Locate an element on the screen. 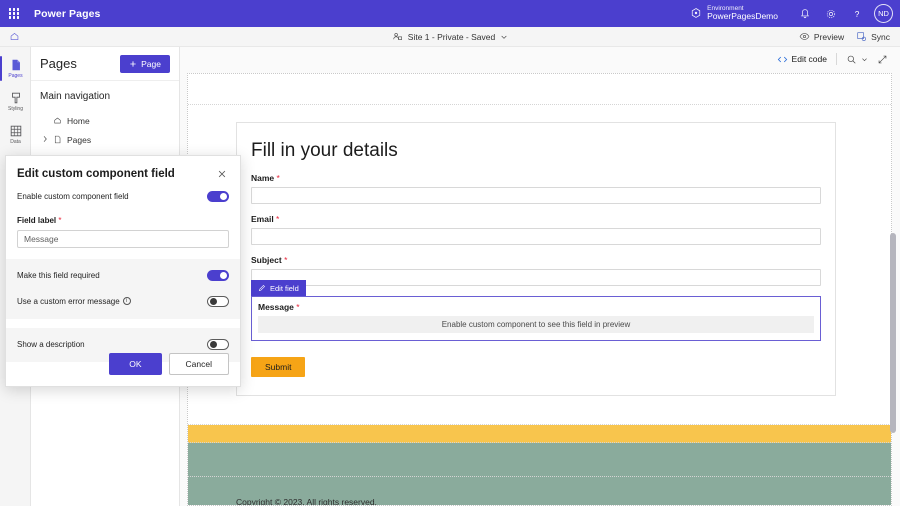  make-field-required-row: Make this field required is located at coordinates (123, 275).